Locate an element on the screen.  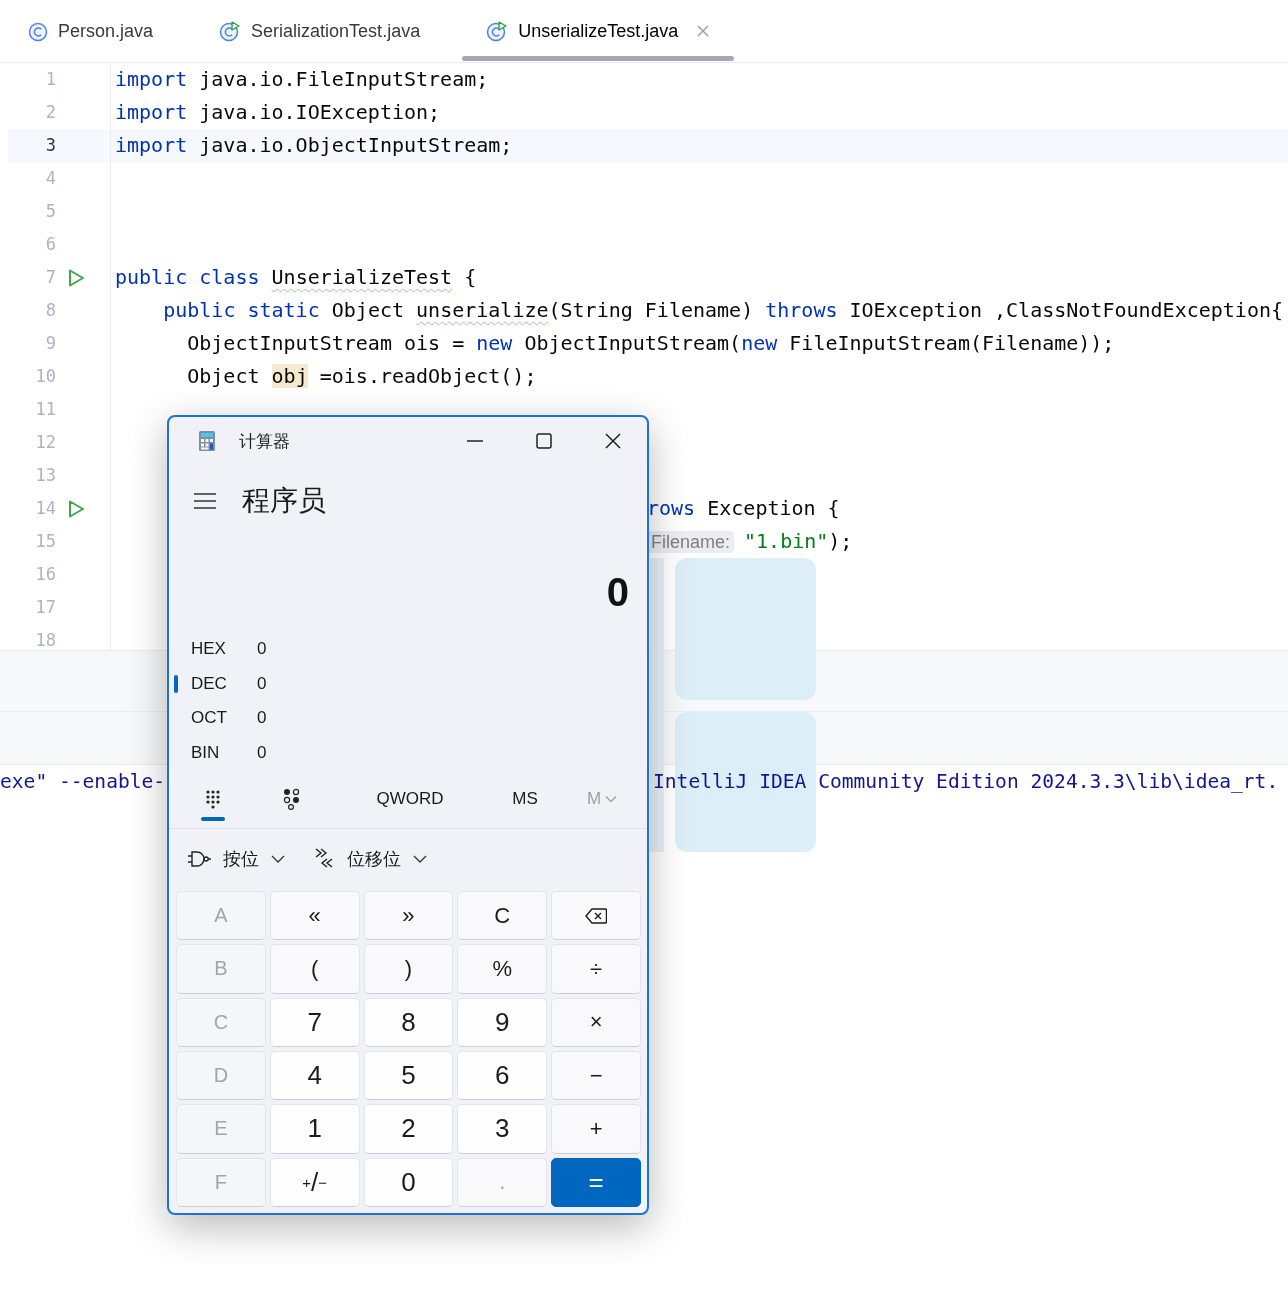
keypad-icon is located at coordinates (213, 799).